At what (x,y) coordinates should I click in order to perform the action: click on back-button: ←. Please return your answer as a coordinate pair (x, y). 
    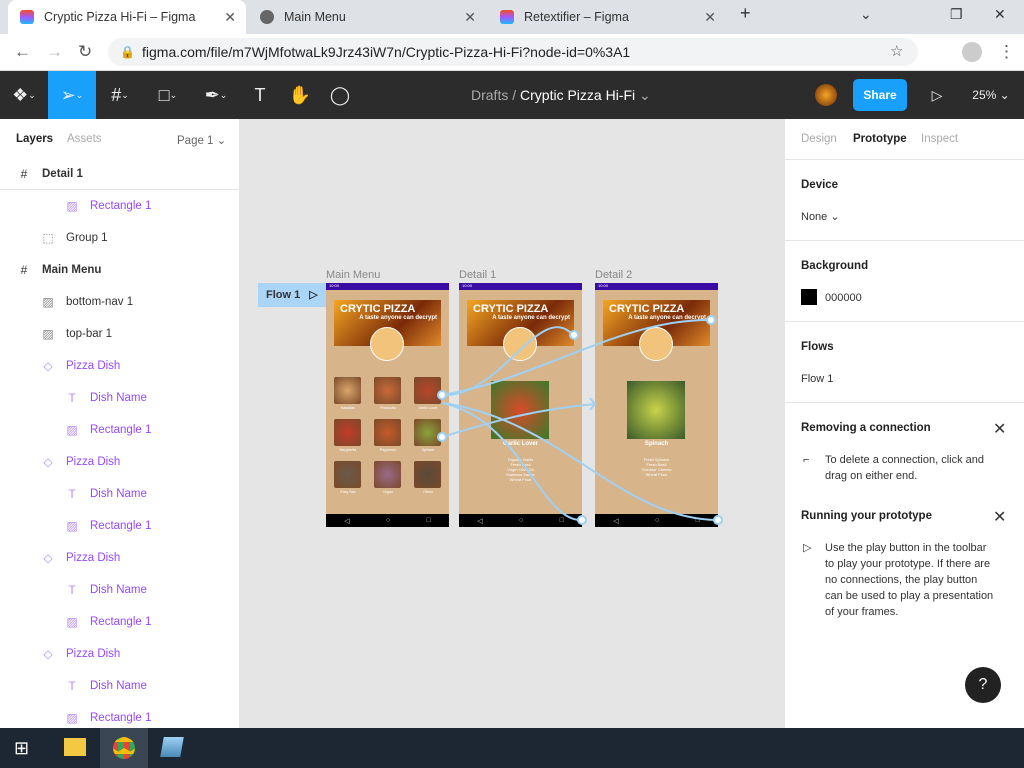
    Looking at the image, I should click on (22, 52).